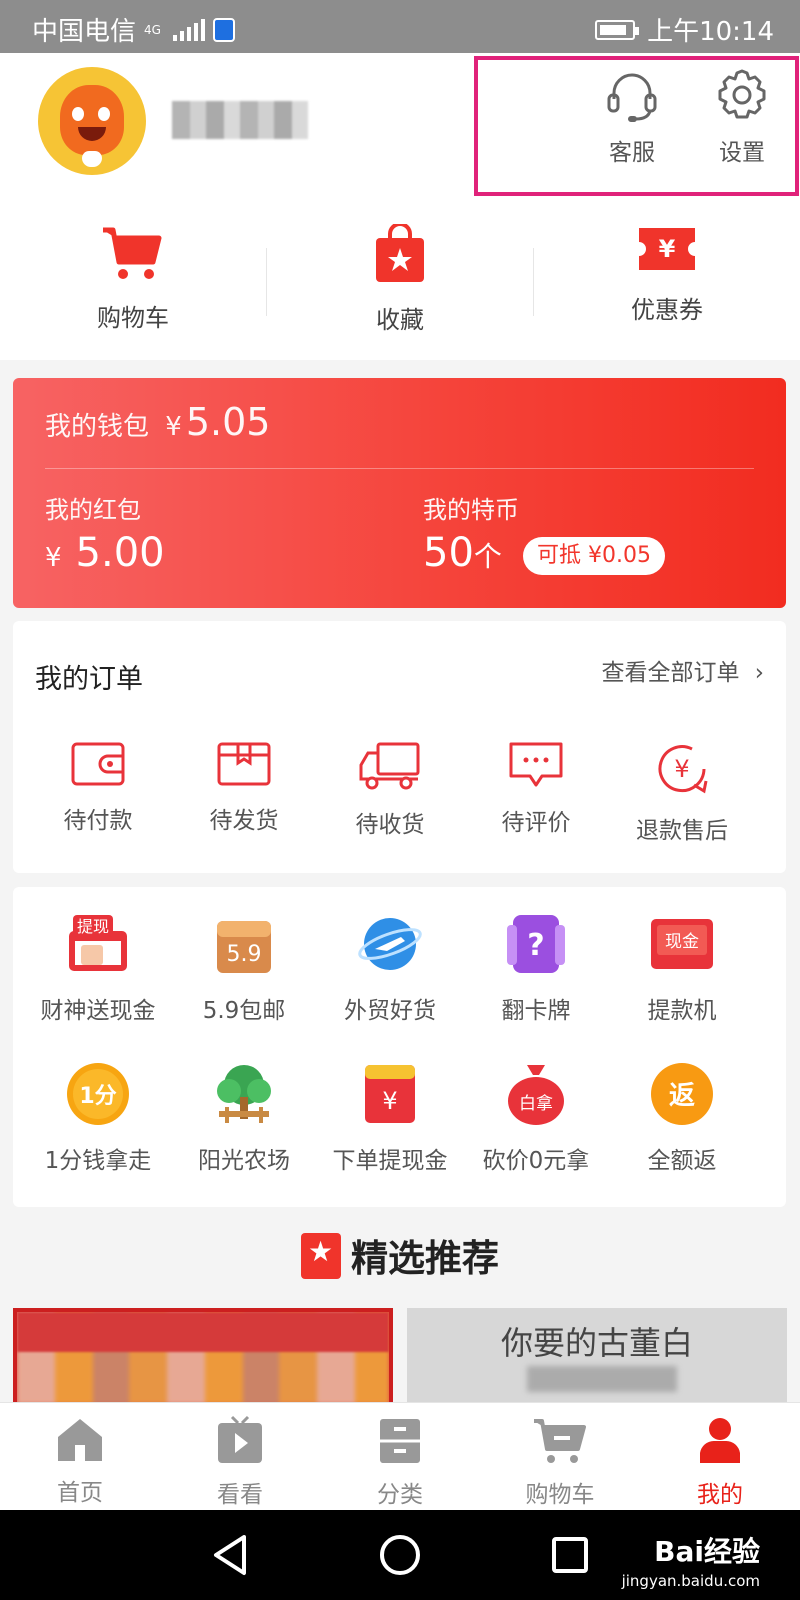 The image size is (800, 1600). What do you see at coordinates (390, 968) in the screenshot?
I see `feature-foreign-trade: 外贸好货` at bounding box center [390, 968].